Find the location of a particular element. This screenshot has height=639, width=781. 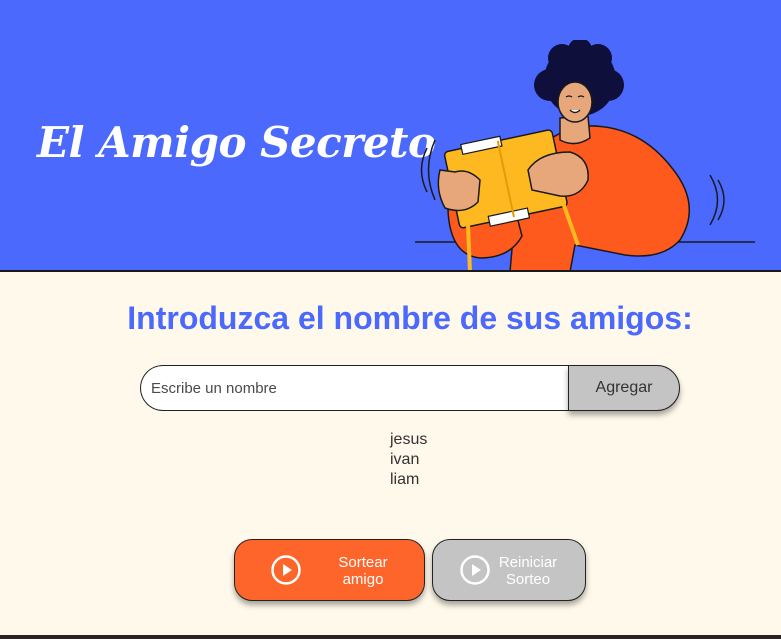

add-button: Agregar is located at coordinates (624, 388).